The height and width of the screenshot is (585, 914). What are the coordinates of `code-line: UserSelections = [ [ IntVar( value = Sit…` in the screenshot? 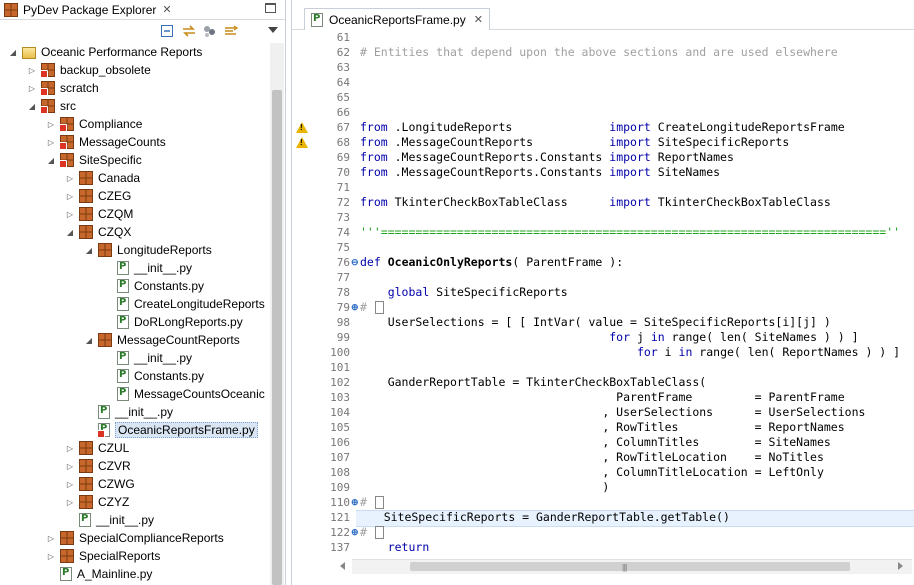 It's located at (595, 322).